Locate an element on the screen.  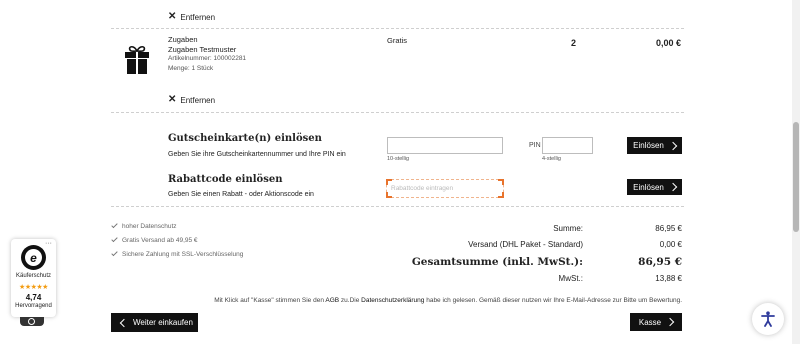
item-article-number: Artikelnummer: 100002281 is located at coordinates (207, 58).